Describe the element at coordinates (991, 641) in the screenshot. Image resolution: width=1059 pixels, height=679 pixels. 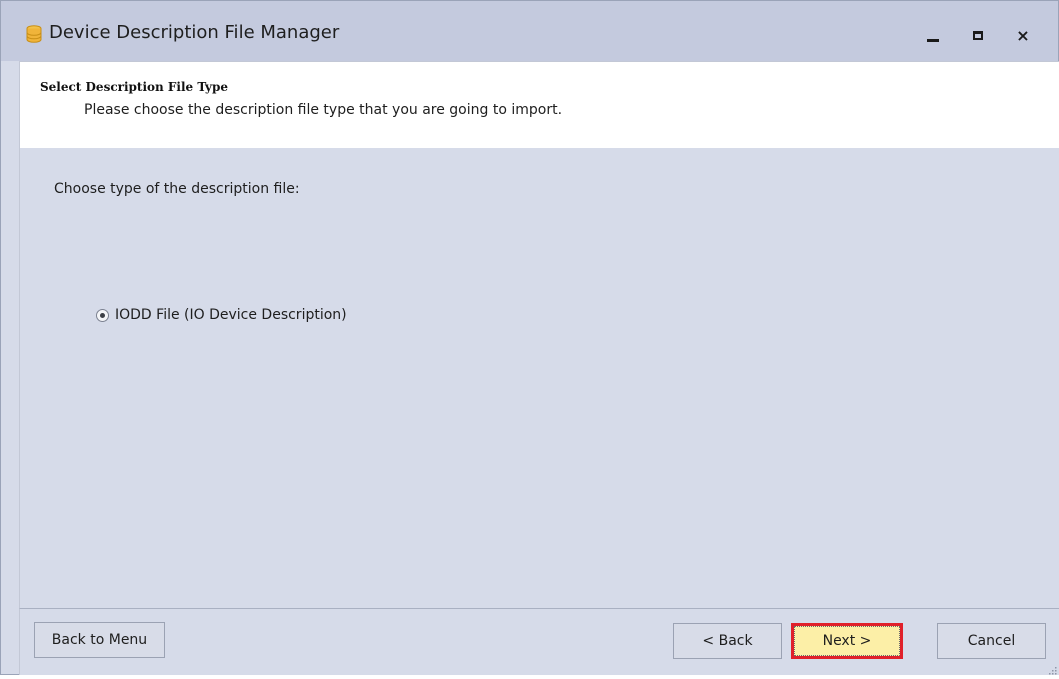
I see `cancel-button: Cancel` at that location.